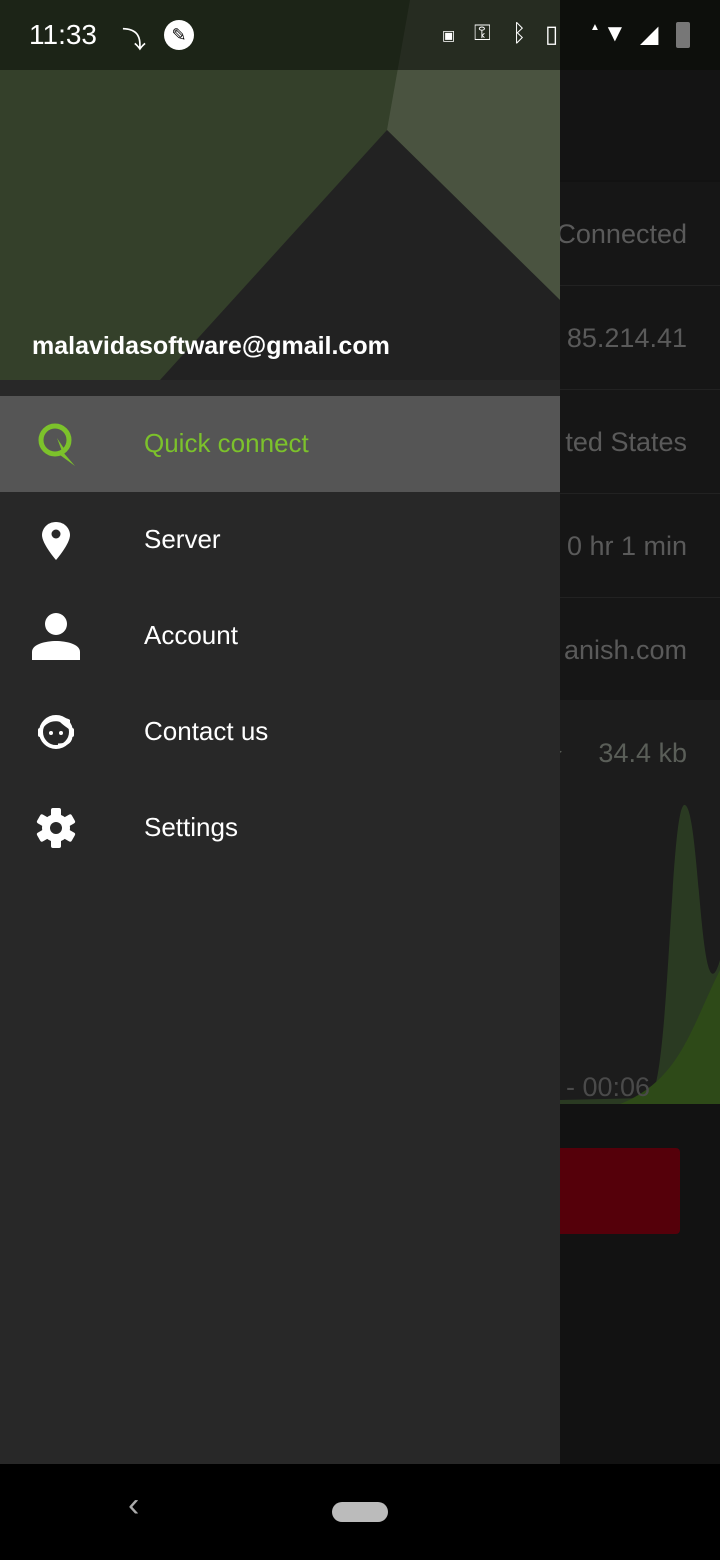 This screenshot has height=1560, width=720. I want to click on bluetooth-icon: ᛒ, so click(519, 33).